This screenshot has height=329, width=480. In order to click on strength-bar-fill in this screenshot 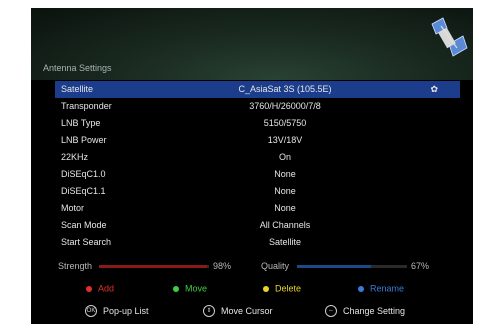, I will do `click(153, 266)`.